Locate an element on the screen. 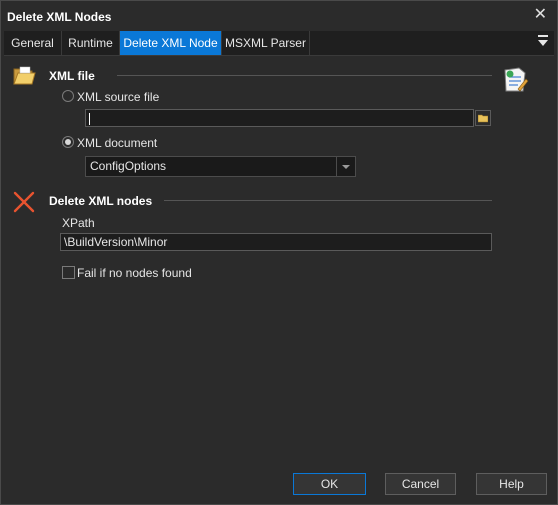 This screenshot has width=558, height=505. window-title: Delete XML Nodes is located at coordinates (59, 17).